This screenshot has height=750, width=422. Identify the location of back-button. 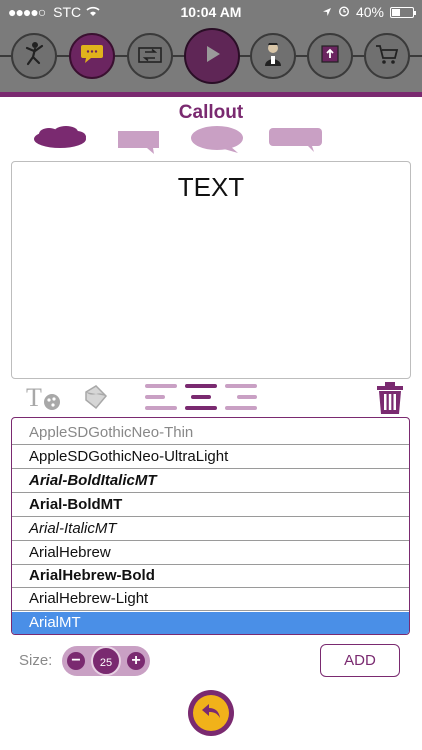
(211, 713).